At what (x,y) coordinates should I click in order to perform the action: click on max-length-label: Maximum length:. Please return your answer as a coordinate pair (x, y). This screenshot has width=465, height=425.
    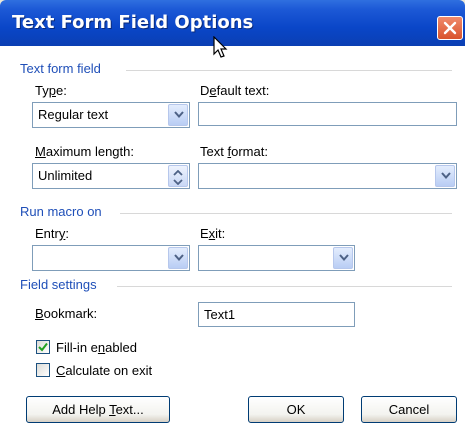
    Looking at the image, I should click on (84, 151).